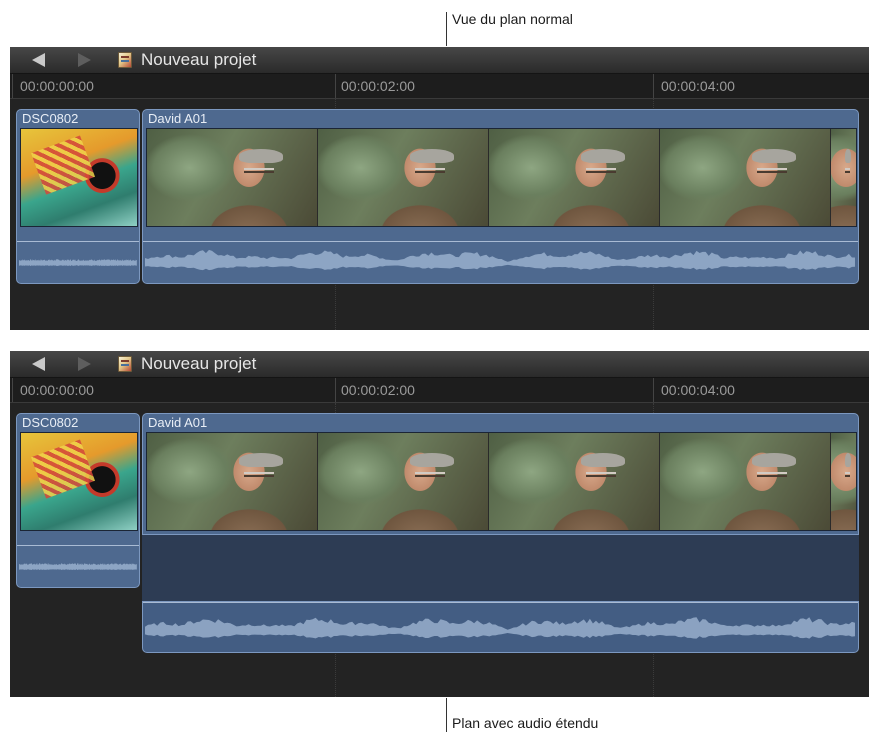 This screenshot has width=869, height=736. Describe the element at coordinates (525, 723) in the screenshot. I see `callout-expanded-audio: Plan avec audio étendu` at that location.